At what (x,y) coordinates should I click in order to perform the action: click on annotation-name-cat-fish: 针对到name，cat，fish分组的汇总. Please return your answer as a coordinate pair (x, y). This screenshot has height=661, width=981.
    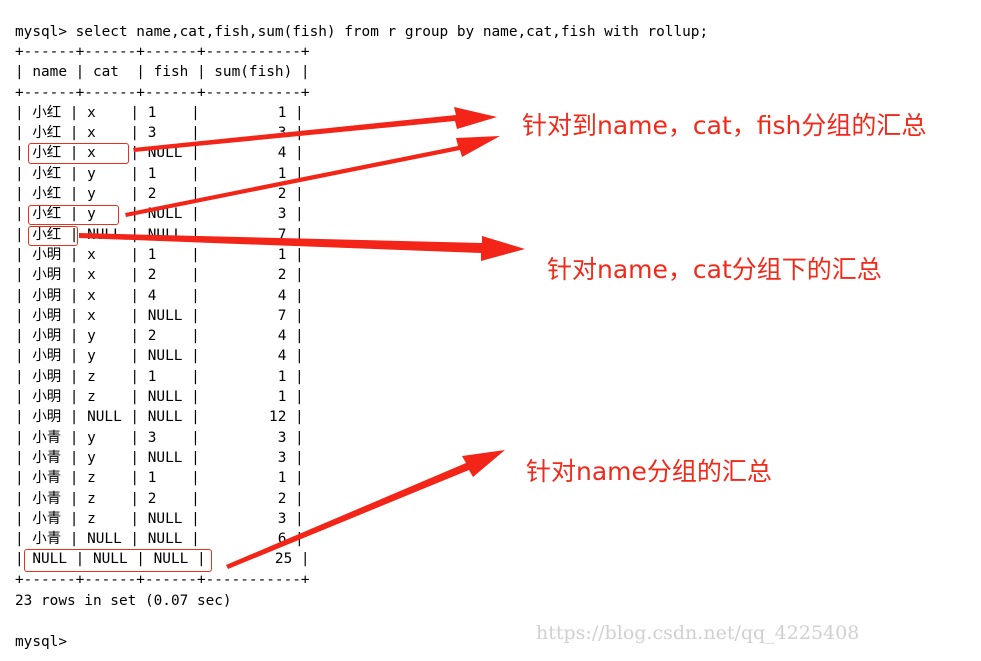
    Looking at the image, I should click on (724, 125).